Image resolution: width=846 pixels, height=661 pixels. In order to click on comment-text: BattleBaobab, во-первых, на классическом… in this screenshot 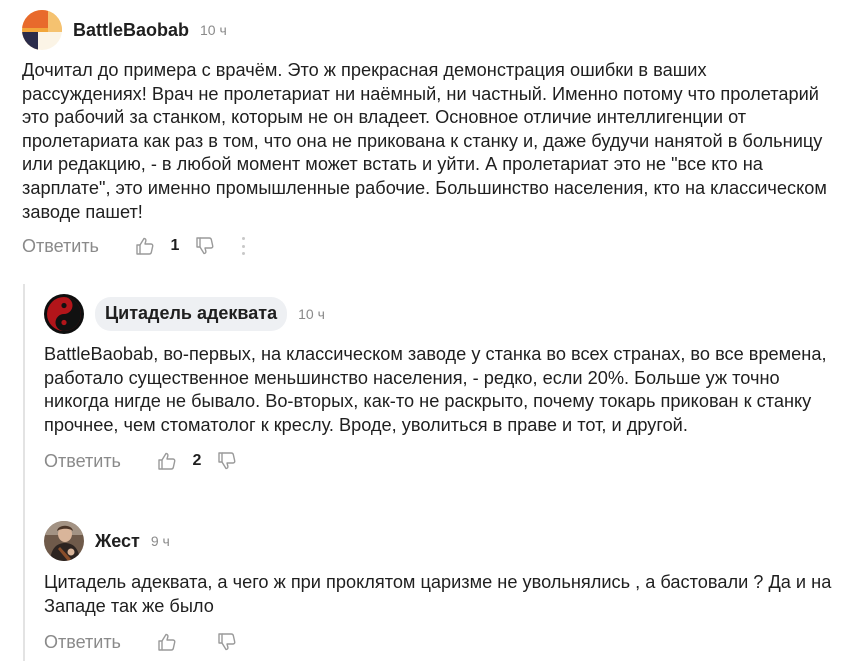, I will do `click(435, 389)`.